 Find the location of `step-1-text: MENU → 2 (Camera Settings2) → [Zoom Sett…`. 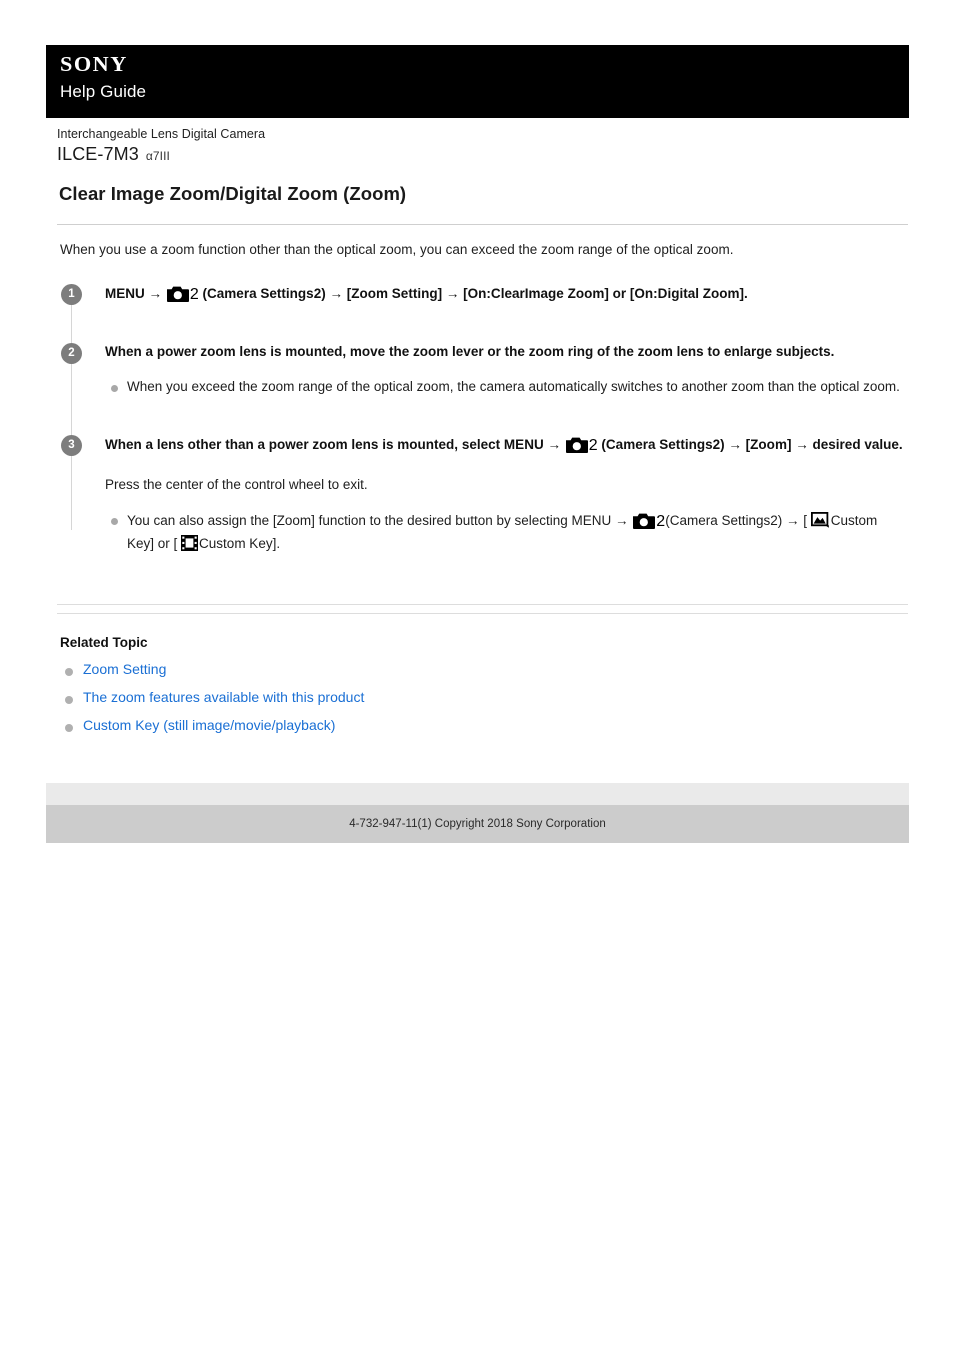

step-1-text: MENU → 2 (Camera Settings2) → [Zoom Sett… is located at coordinates (506, 295).